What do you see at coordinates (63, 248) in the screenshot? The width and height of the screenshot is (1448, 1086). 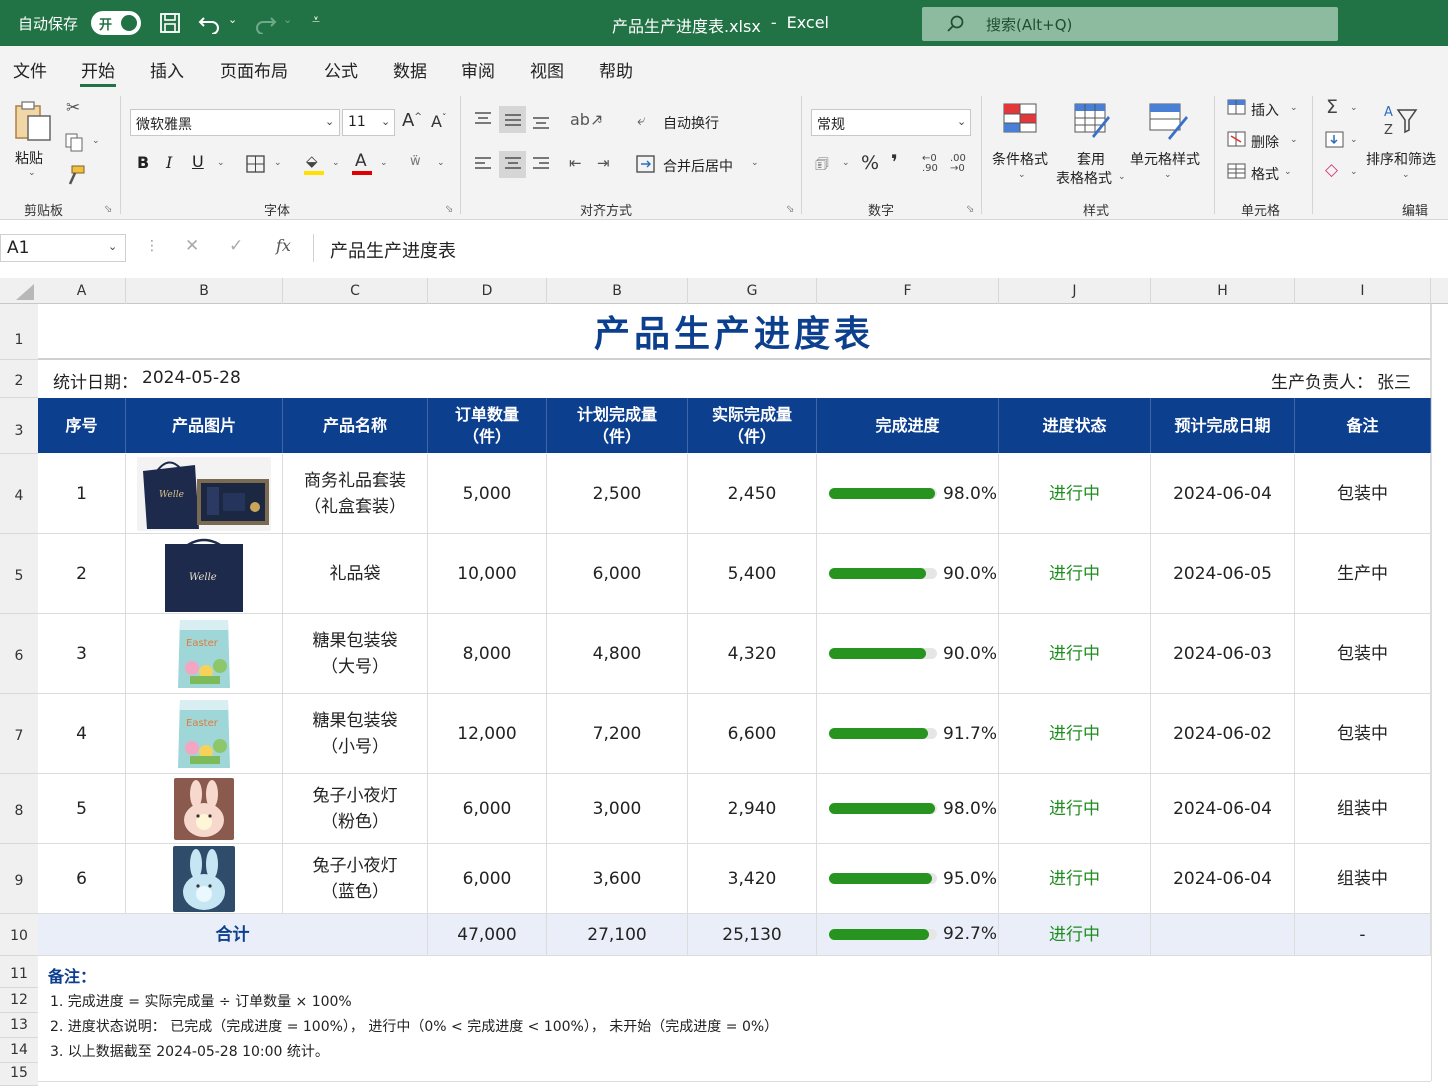 I see `name-box: A1 ⌄` at bounding box center [63, 248].